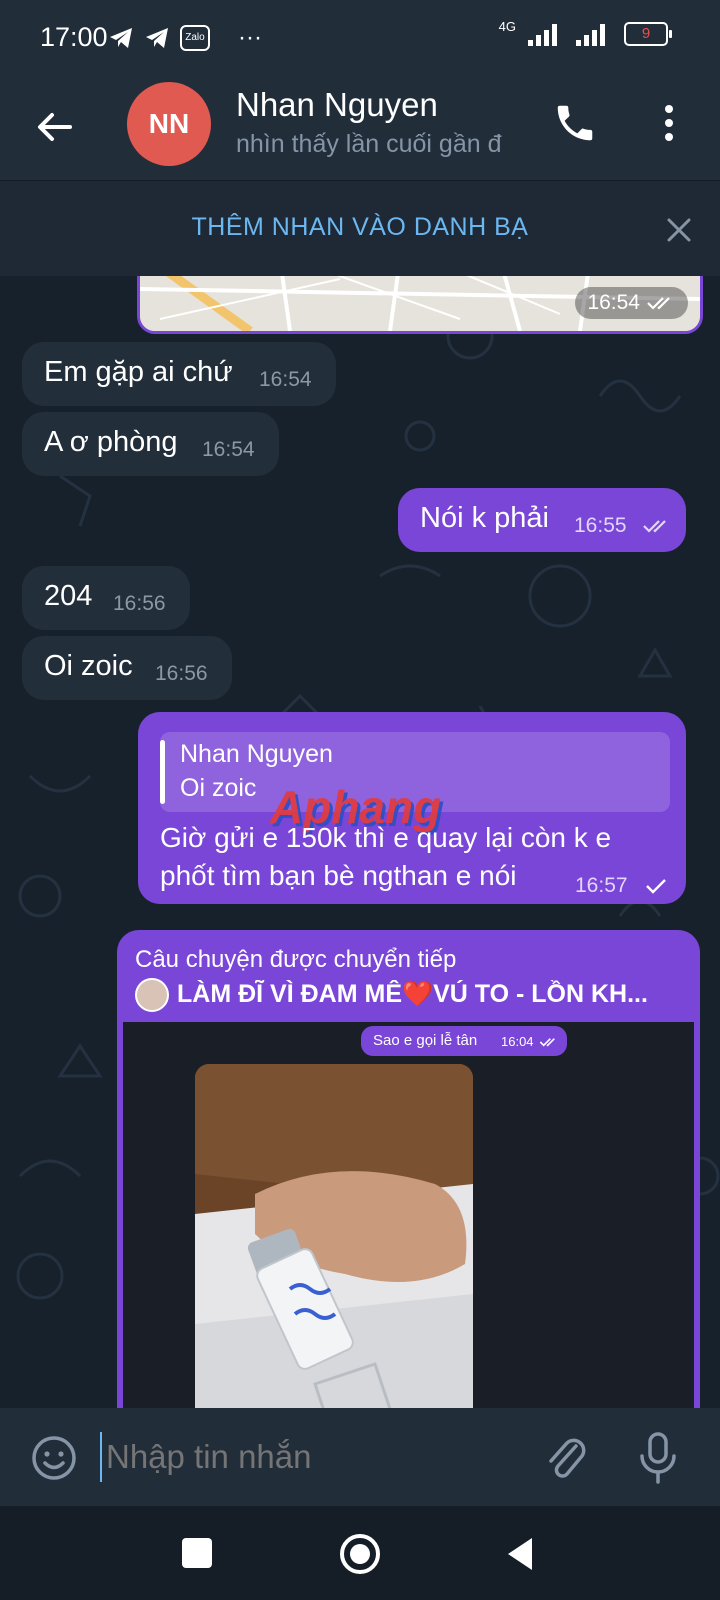  I want to click on forwarded-label: Câu chuyện được chuyển tiếp, so click(296, 959).